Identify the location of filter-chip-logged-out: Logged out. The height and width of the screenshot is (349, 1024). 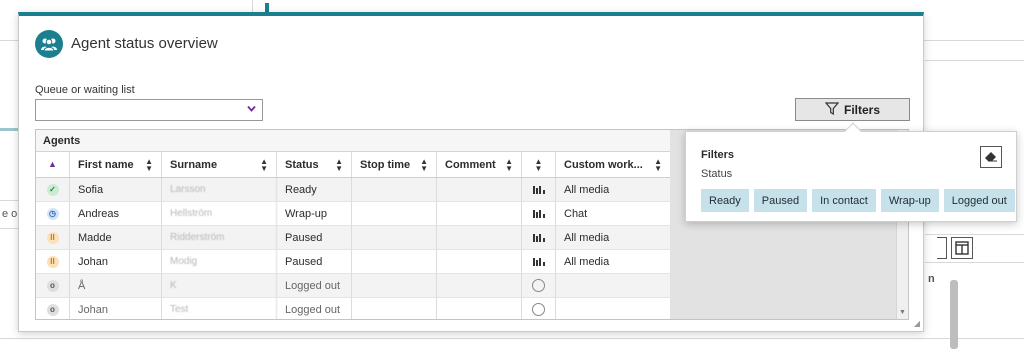
(979, 200).